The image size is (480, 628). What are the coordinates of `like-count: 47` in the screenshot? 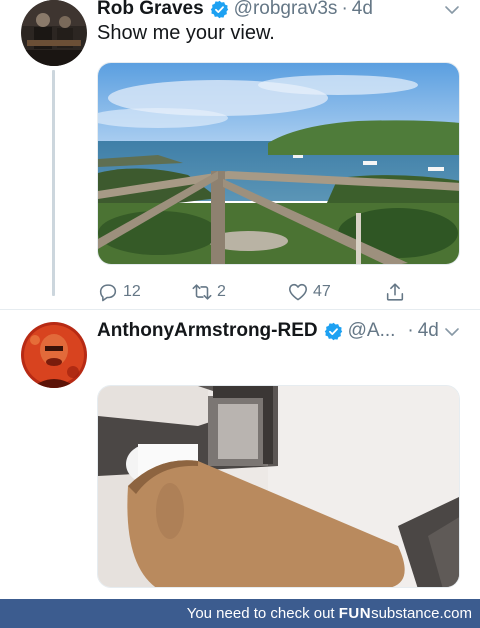 It's located at (322, 291).